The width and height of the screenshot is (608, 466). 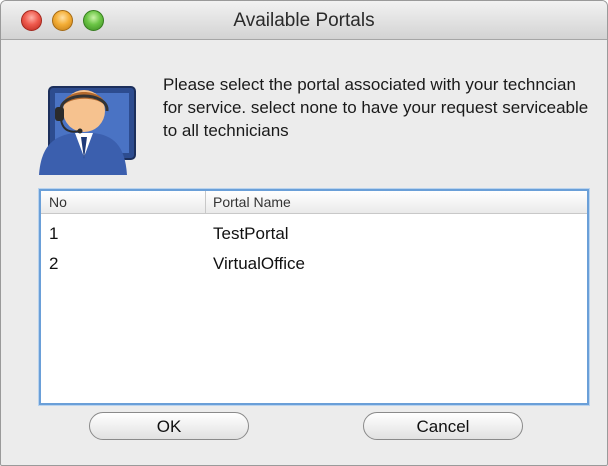 What do you see at coordinates (169, 426) in the screenshot?
I see `ok-button: OK` at bounding box center [169, 426].